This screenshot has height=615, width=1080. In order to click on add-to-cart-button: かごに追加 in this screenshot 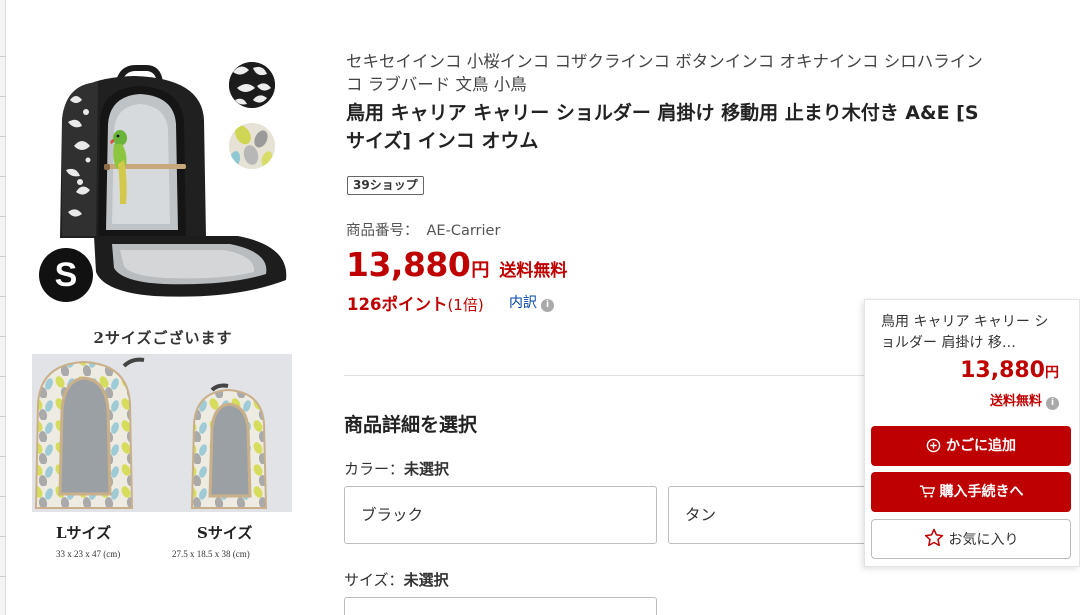, I will do `click(971, 446)`.